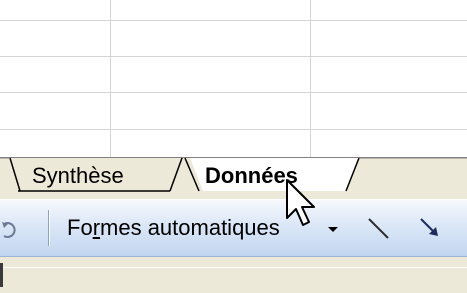  I want to click on drawing-area-band, so click(233, 275).